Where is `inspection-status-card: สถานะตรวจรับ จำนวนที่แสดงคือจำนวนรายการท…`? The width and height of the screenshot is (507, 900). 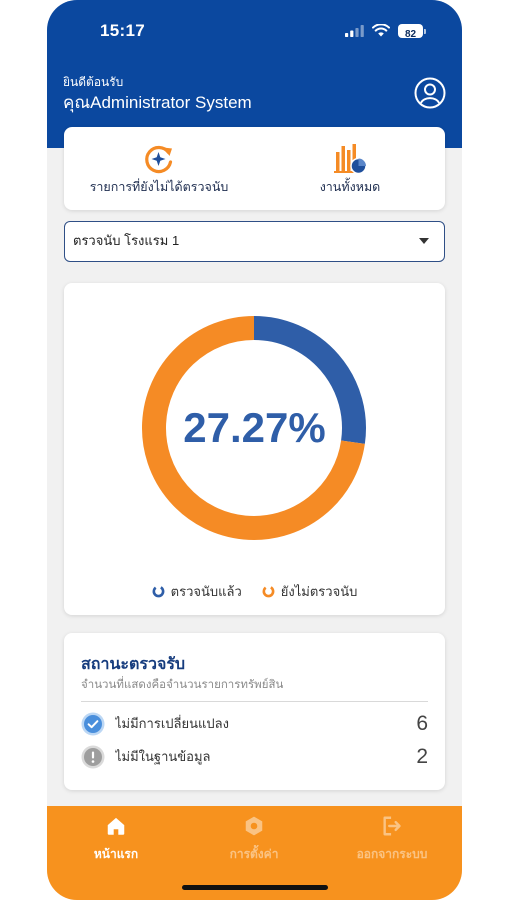
inspection-status-card: สถานะตรวจรับ จำนวนที่แสดงคือจำนวนรายการท… is located at coordinates (254, 711).